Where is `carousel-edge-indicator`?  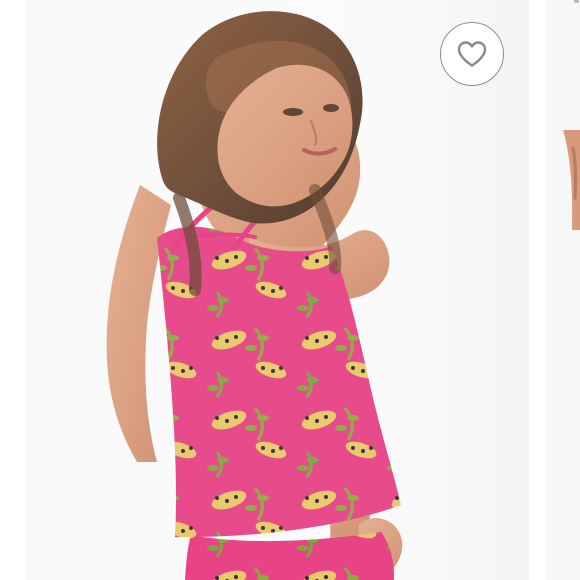
carousel-edge-indicator is located at coordinates (576, 1).